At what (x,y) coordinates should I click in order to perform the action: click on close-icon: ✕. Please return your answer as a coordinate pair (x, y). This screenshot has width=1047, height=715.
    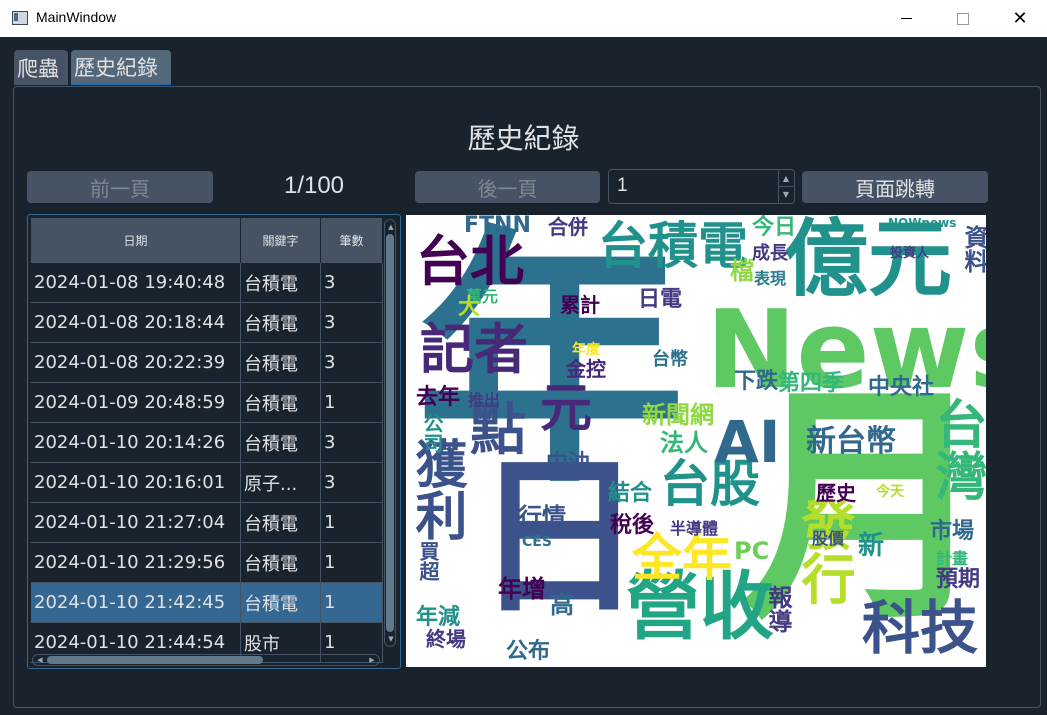
    Looking at the image, I should click on (1020, 18).